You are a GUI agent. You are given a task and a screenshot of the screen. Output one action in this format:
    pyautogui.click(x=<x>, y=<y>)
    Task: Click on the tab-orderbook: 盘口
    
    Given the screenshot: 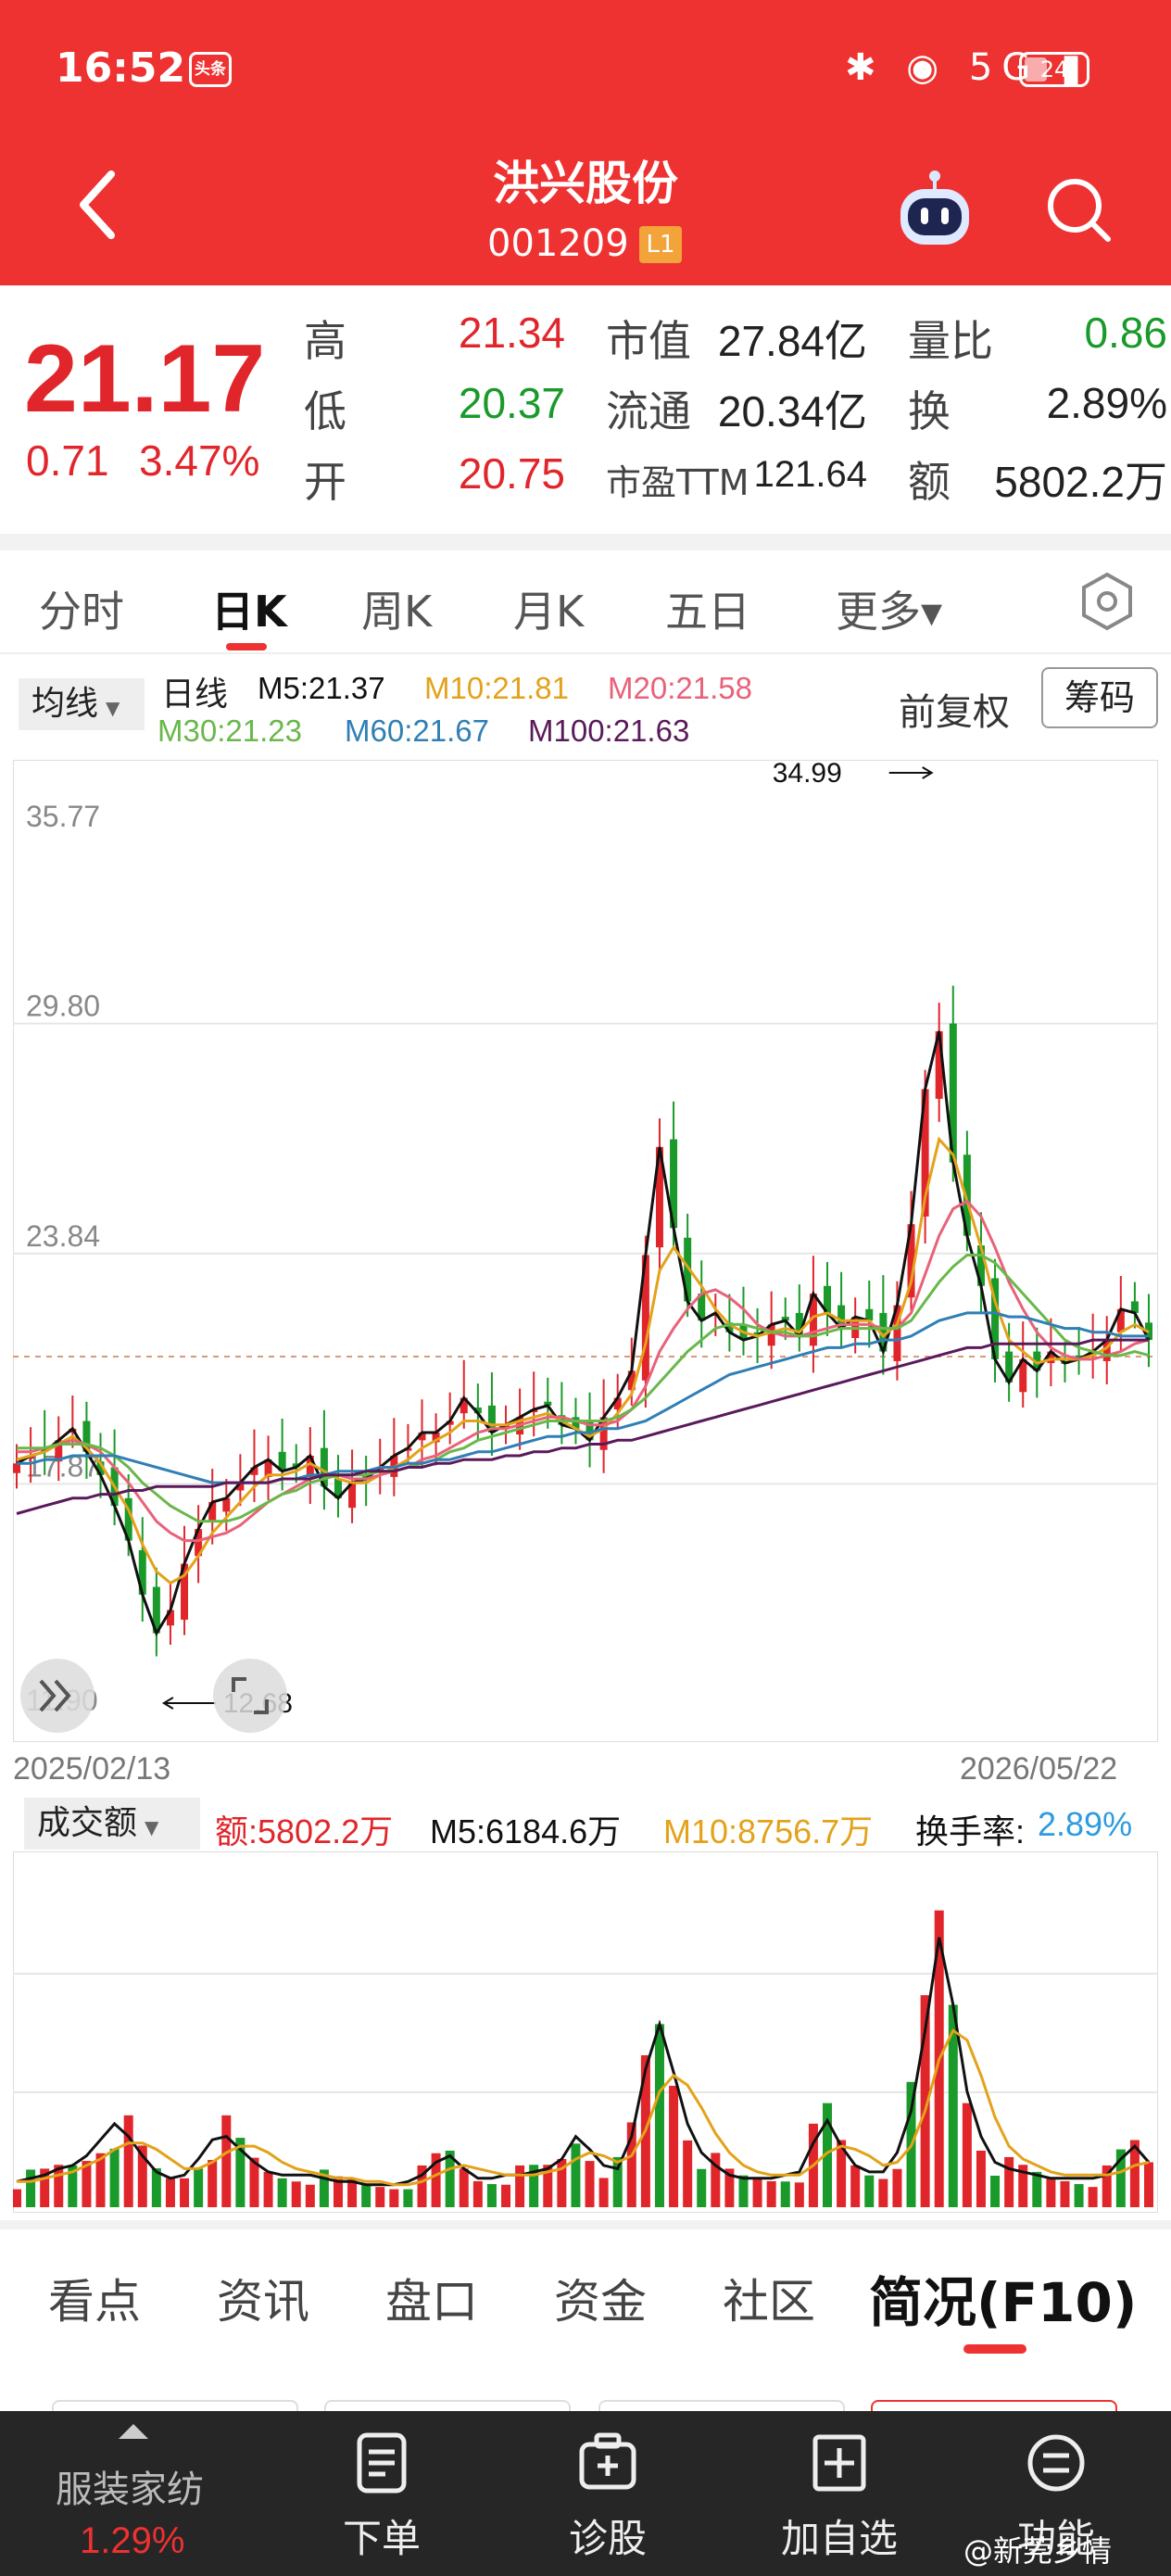 What is the action you would take?
    pyautogui.click(x=432, y=2298)
    